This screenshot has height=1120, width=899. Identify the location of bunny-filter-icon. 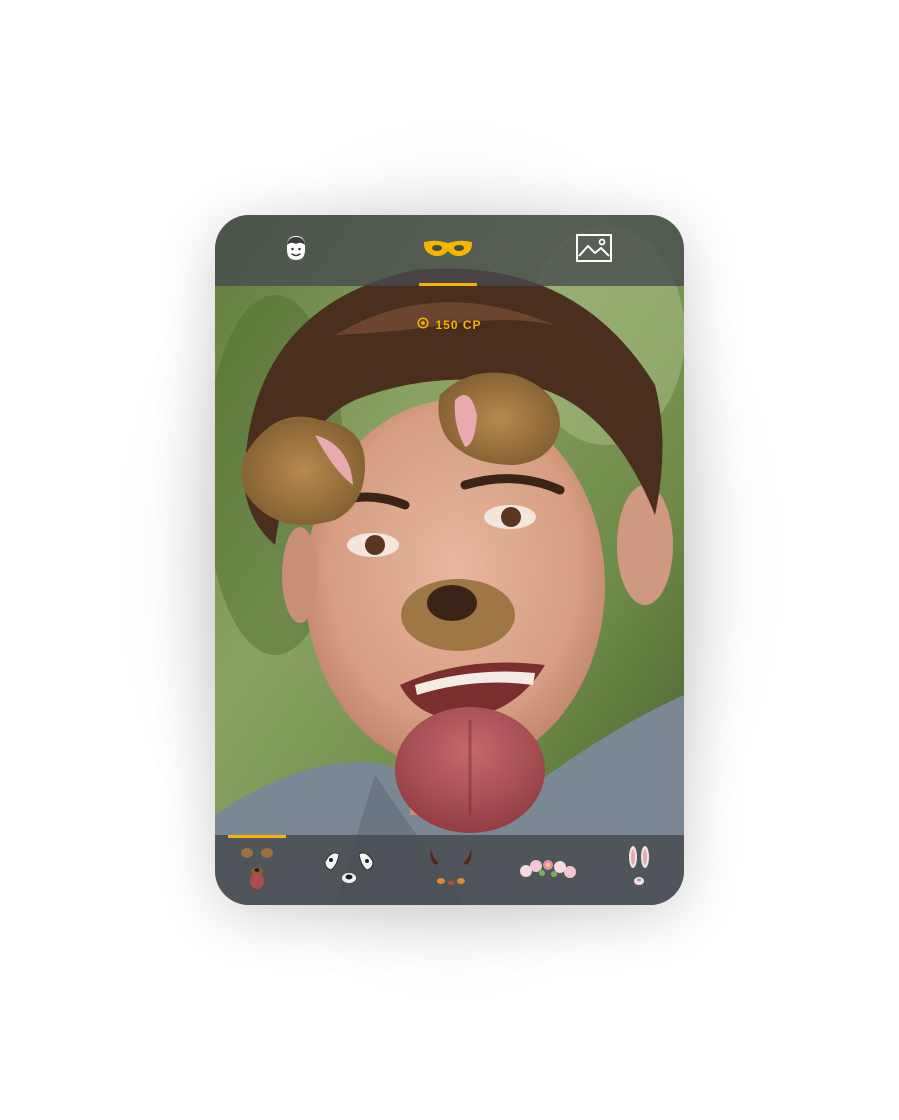
(639, 870).